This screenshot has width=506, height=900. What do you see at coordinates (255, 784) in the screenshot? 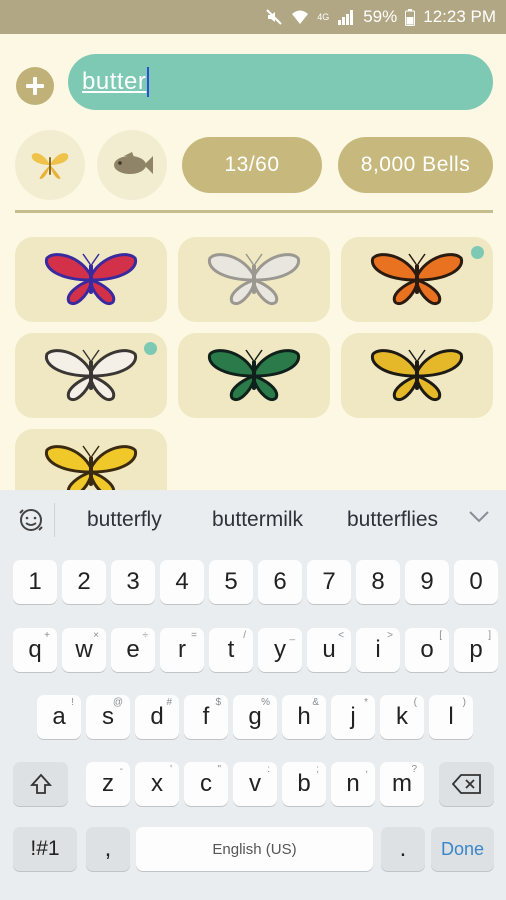
I see `key-v: v:` at bounding box center [255, 784].